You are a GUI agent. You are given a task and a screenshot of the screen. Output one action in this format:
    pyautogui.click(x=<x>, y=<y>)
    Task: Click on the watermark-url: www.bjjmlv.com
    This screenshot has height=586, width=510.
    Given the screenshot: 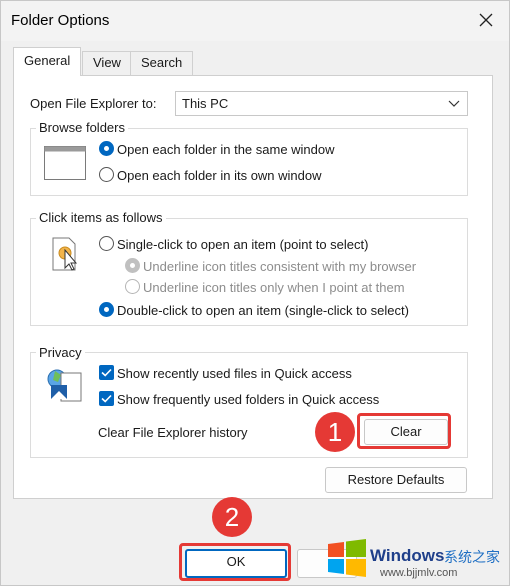 What is the action you would take?
    pyautogui.click(x=419, y=573)
    